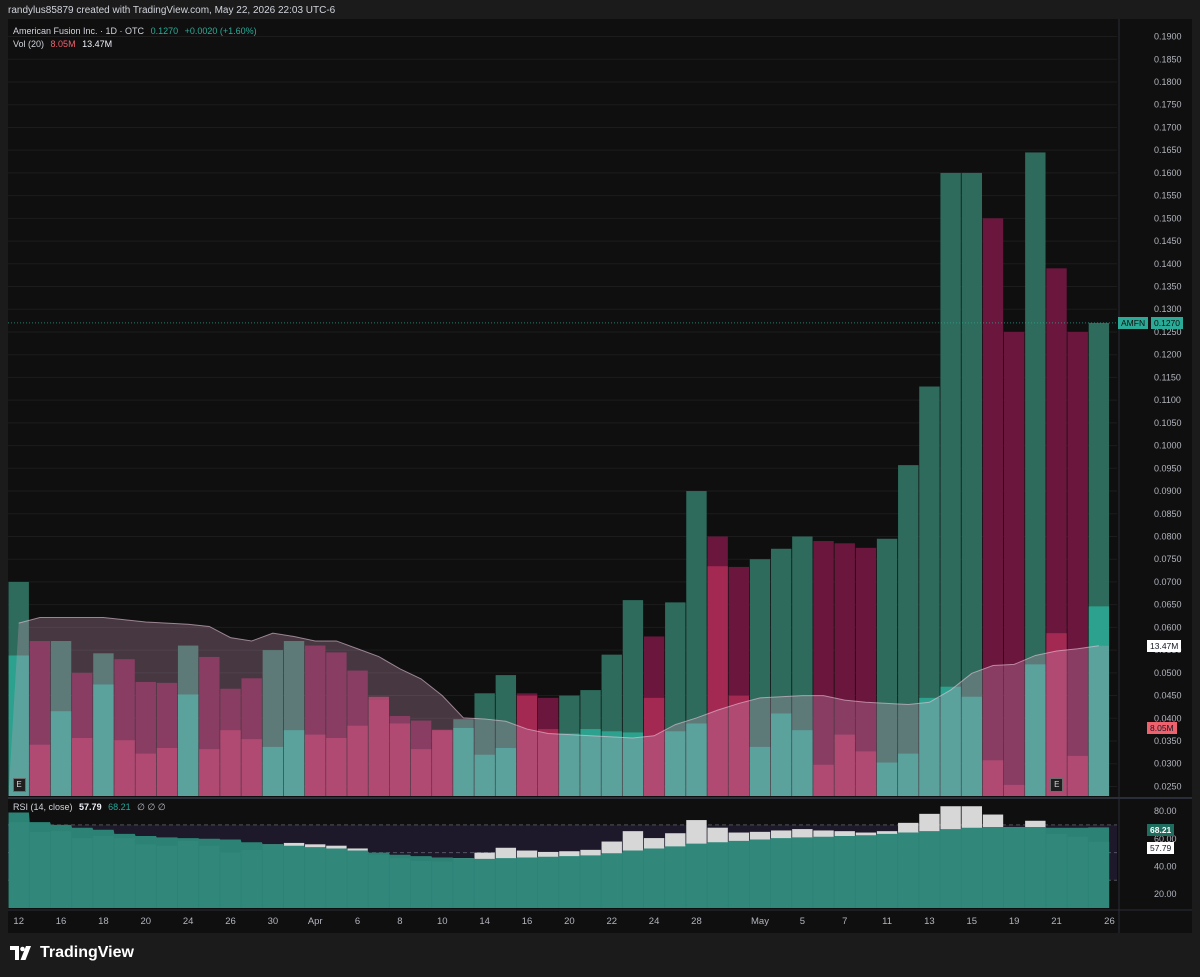 The width and height of the screenshot is (1200, 977). Describe the element at coordinates (484, 921) in the screenshot. I see `time-tick-label: 14` at that location.